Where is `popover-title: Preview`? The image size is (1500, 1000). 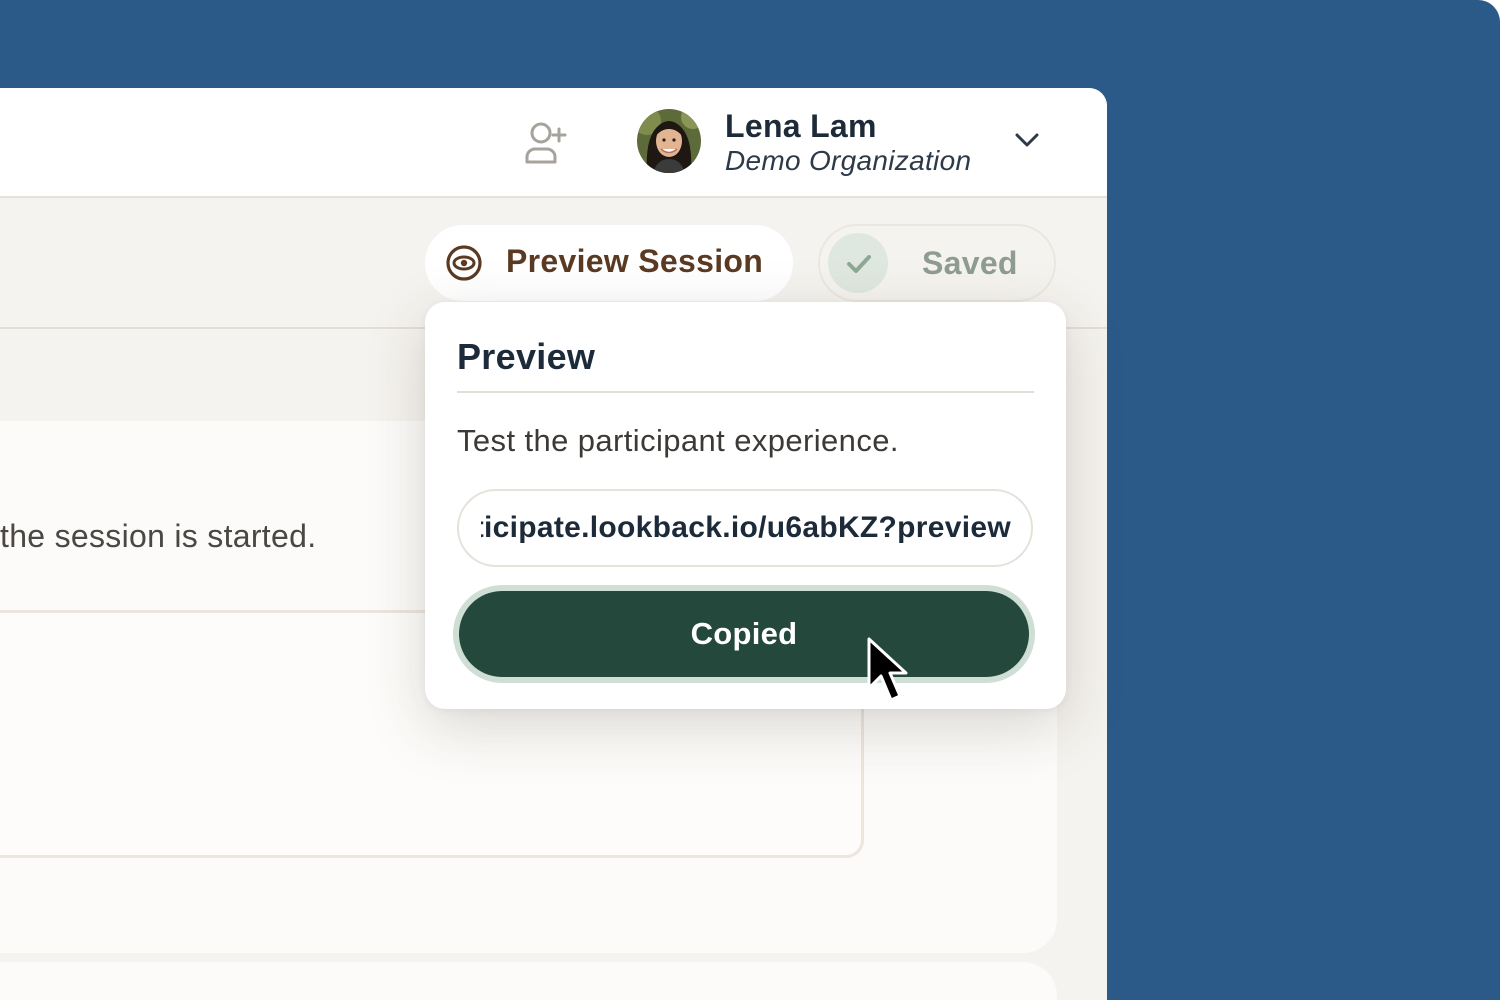 popover-title: Preview is located at coordinates (526, 356).